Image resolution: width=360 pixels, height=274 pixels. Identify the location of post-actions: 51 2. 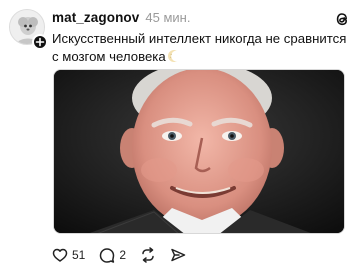
(126, 255).